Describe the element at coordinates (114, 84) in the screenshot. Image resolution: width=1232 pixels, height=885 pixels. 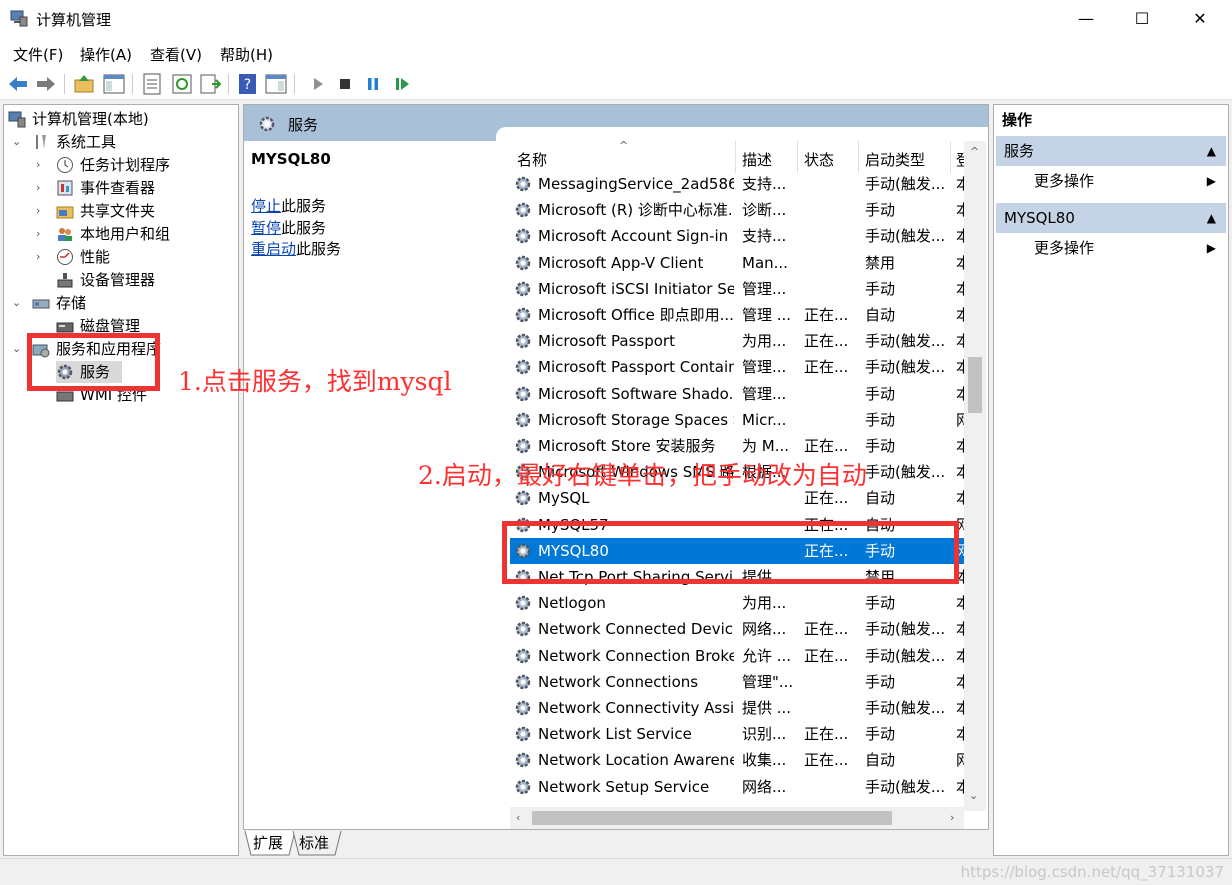
I see `show-hide-console-tree-icon` at that location.